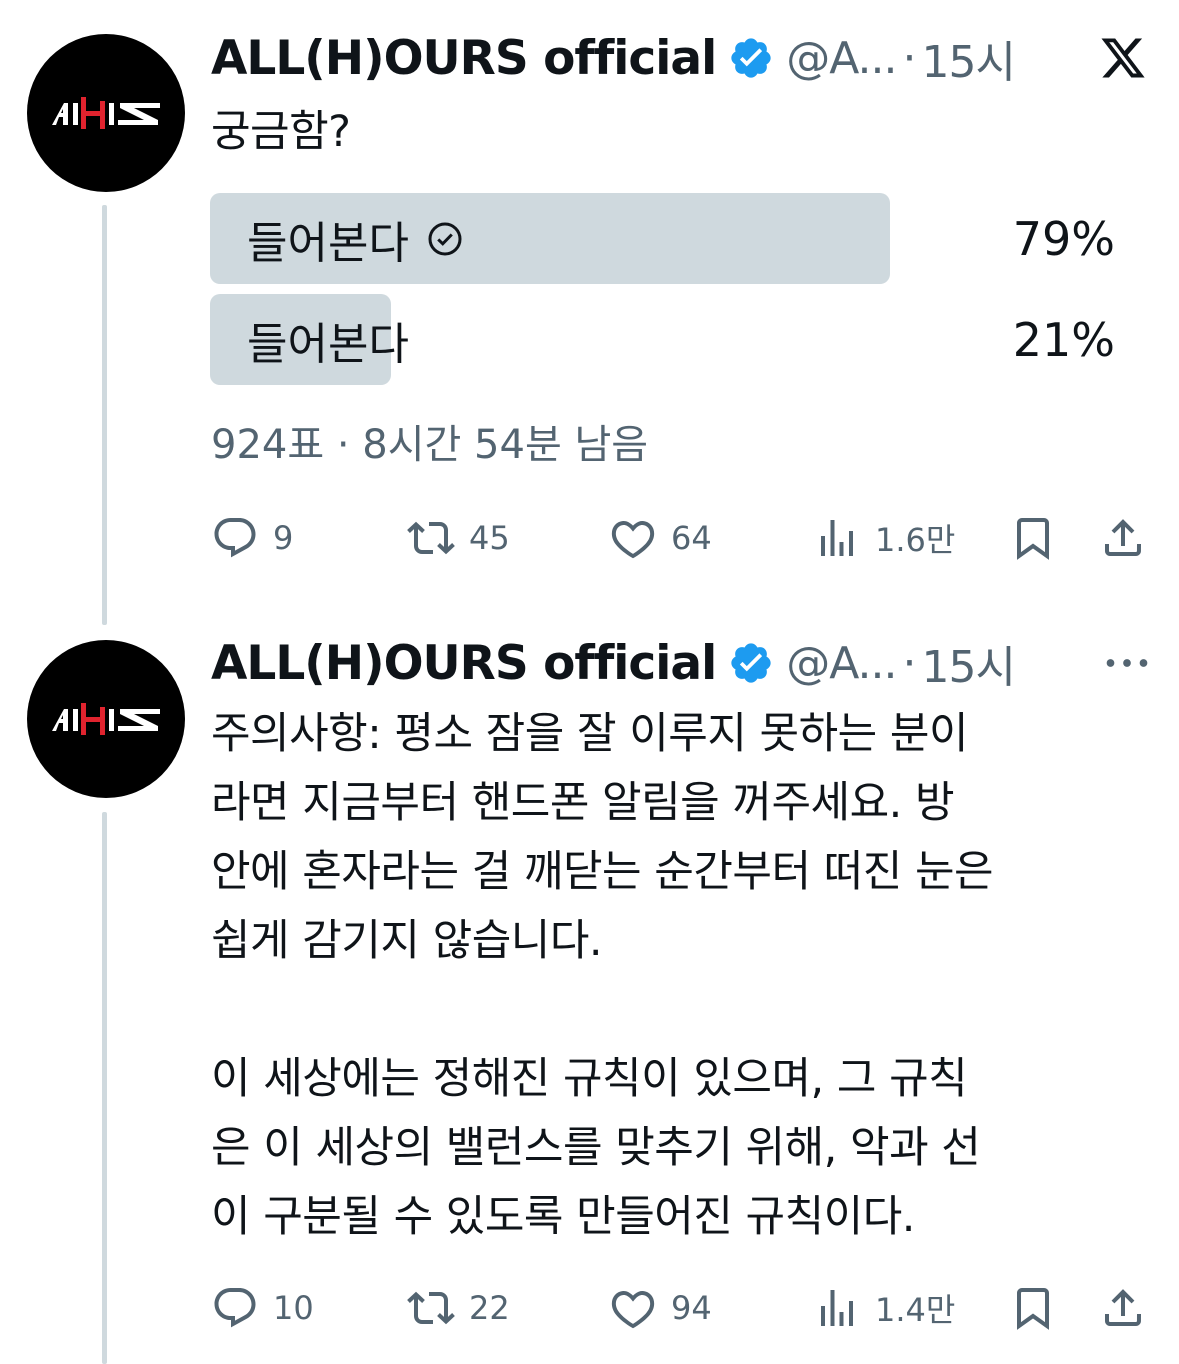 This screenshot has height=1364, width=1179. What do you see at coordinates (281, 132) in the screenshot?
I see `tweet-text: 궁금함?` at bounding box center [281, 132].